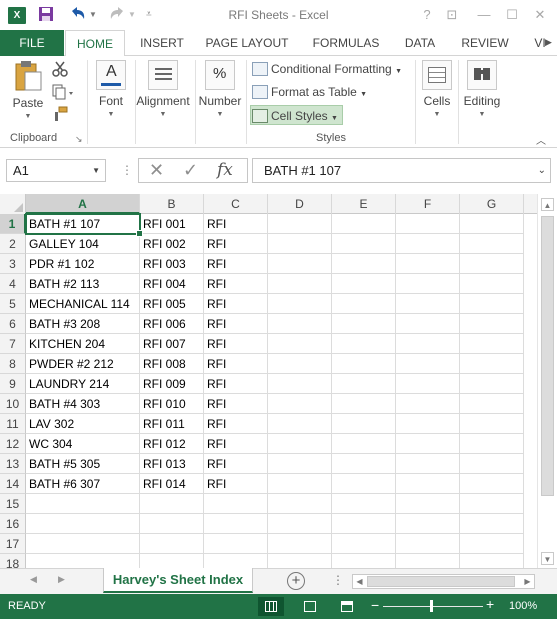 Image resolution: width=557 pixels, height=619 pixels. What do you see at coordinates (492, 524) in the screenshot?
I see `cell-g16` at bounding box center [492, 524].